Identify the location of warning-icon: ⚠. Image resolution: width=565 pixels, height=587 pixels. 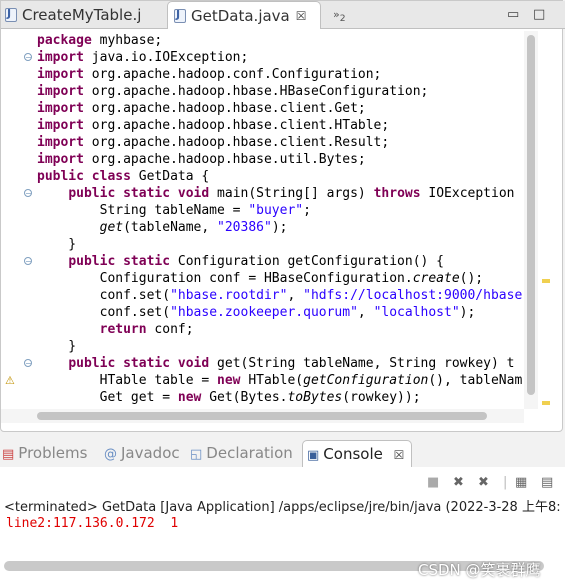
(11, 381).